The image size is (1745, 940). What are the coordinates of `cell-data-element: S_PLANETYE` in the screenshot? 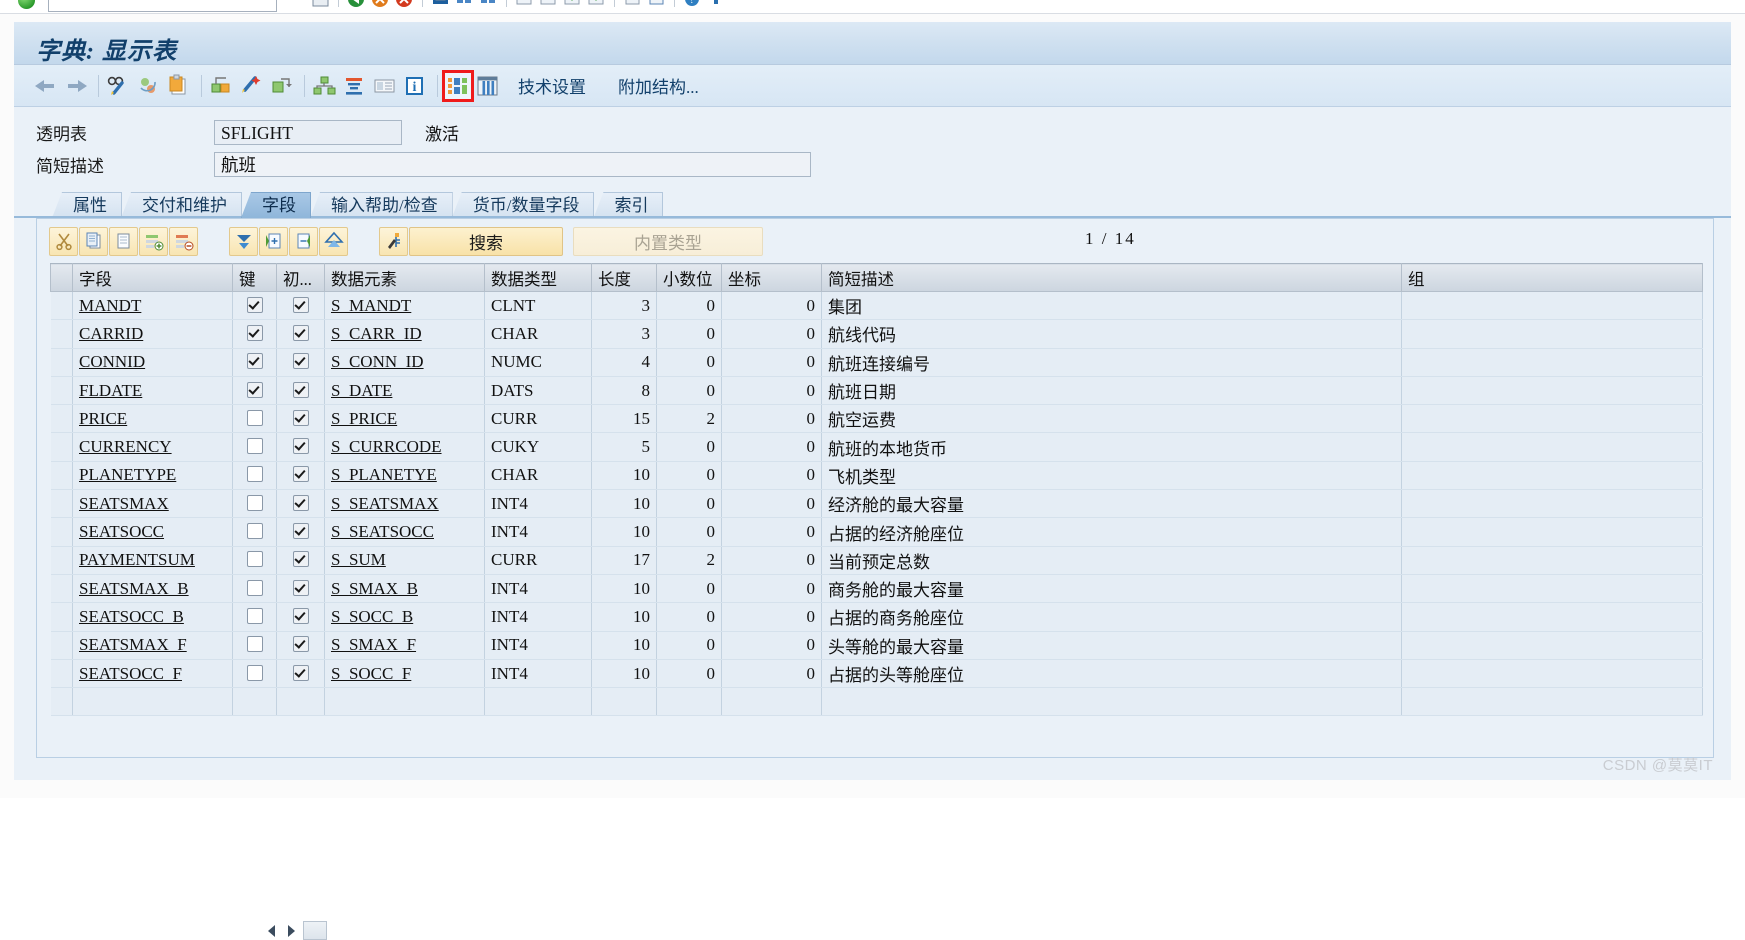 It's located at (404, 476).